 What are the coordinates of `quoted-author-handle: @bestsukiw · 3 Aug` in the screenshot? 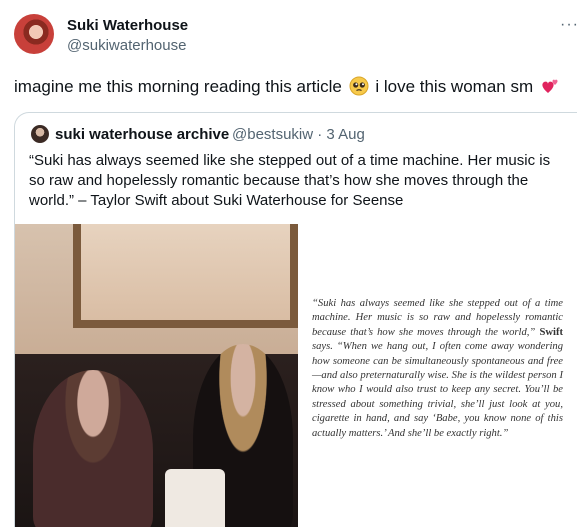 It's located at (298, 134).